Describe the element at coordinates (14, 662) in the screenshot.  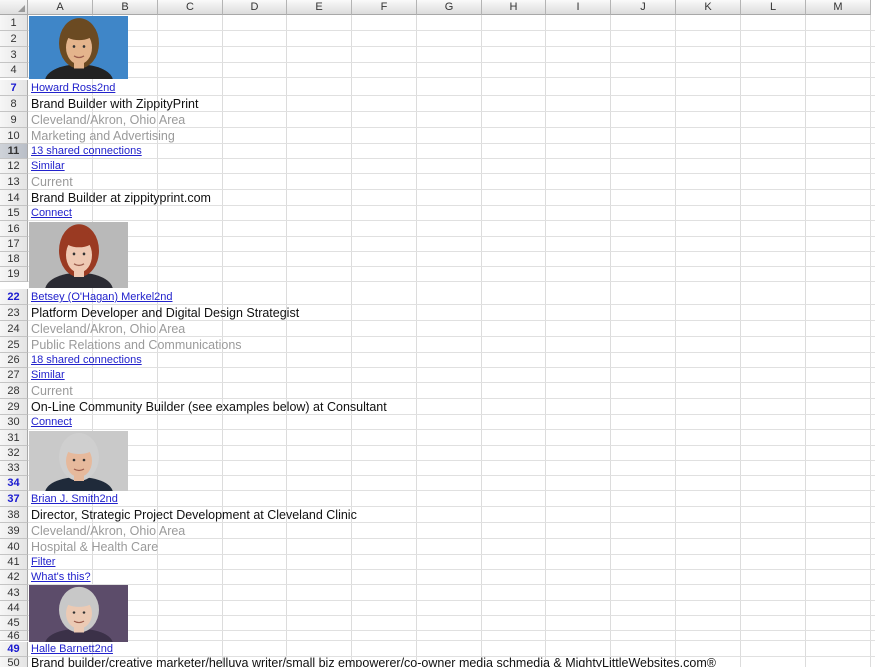
I see `row-header-50: 50` at that location.